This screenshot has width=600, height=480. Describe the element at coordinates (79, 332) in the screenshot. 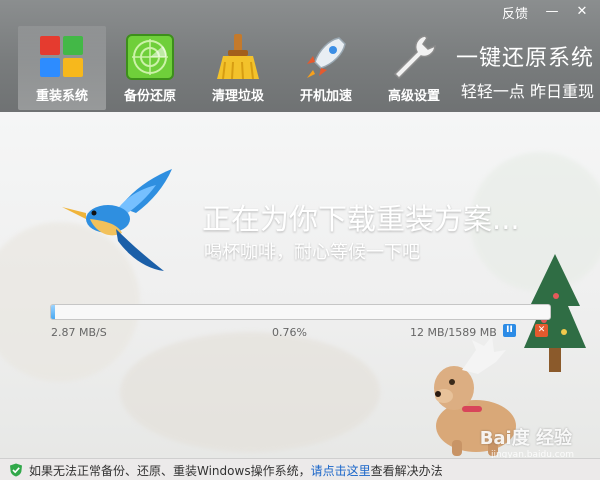

I see `download-speed: 2.87 MB/S` at that location.